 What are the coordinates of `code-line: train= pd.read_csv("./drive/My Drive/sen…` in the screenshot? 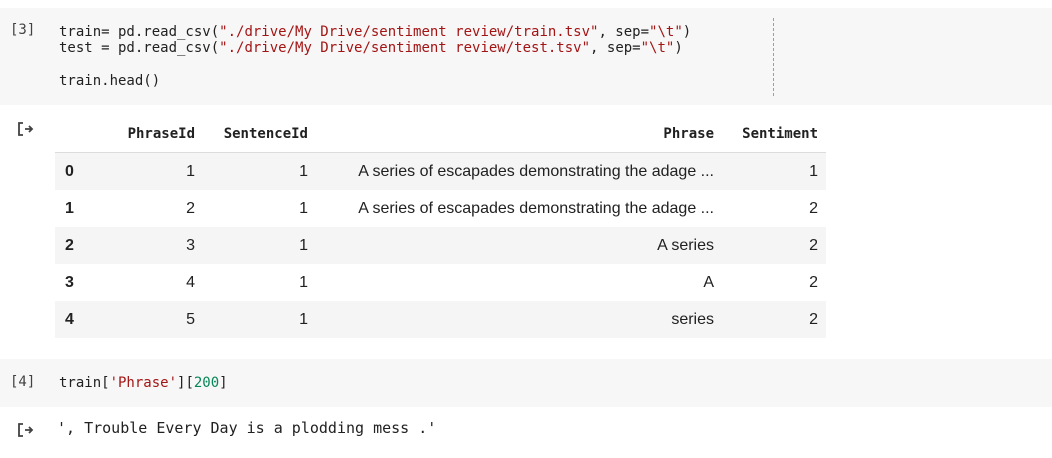 It's located at (375, 32).